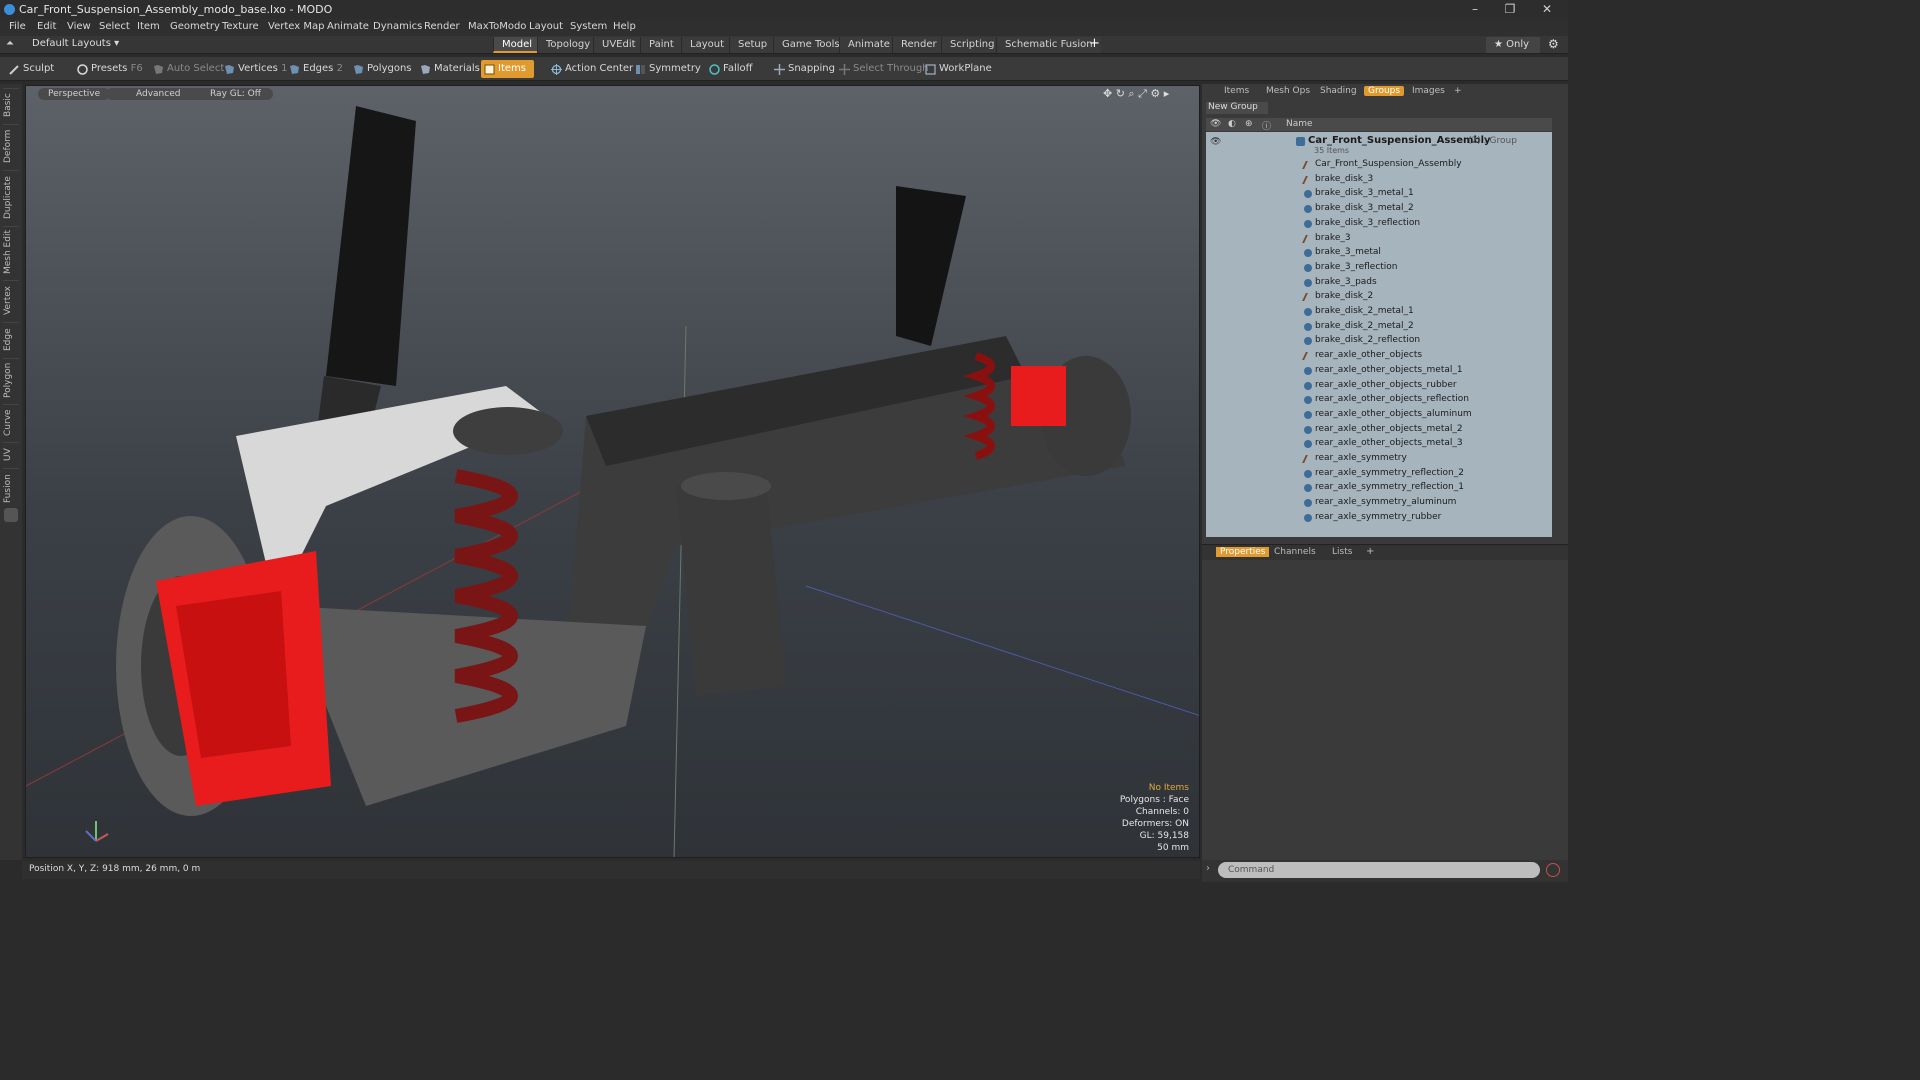 This screenshot has height=1080, width=1920. What do you see at coordinates (11, 380) in the screenshot?
I see `tab-polygon: Polygon` at bounding box center [11, 380].